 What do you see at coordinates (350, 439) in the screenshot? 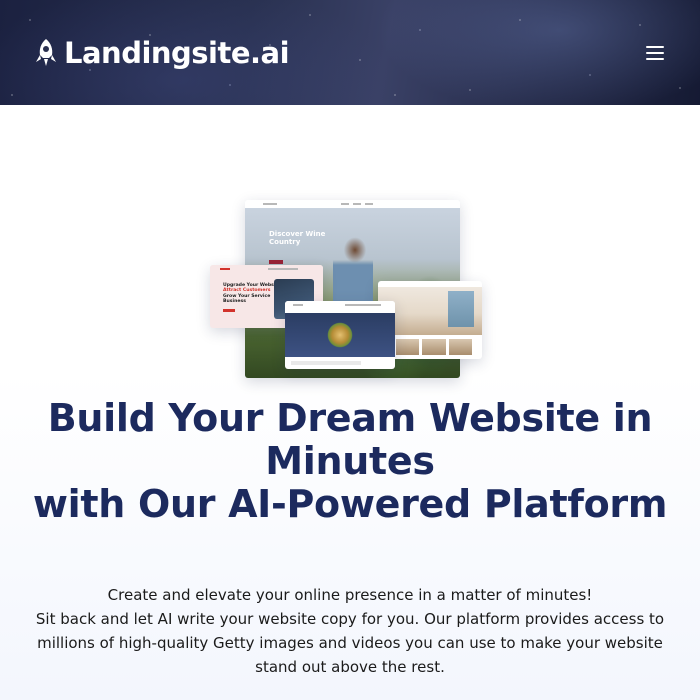
I see `headline-line-1: Build Your Dream Website in Minutes` at bounding box center [350, 439].